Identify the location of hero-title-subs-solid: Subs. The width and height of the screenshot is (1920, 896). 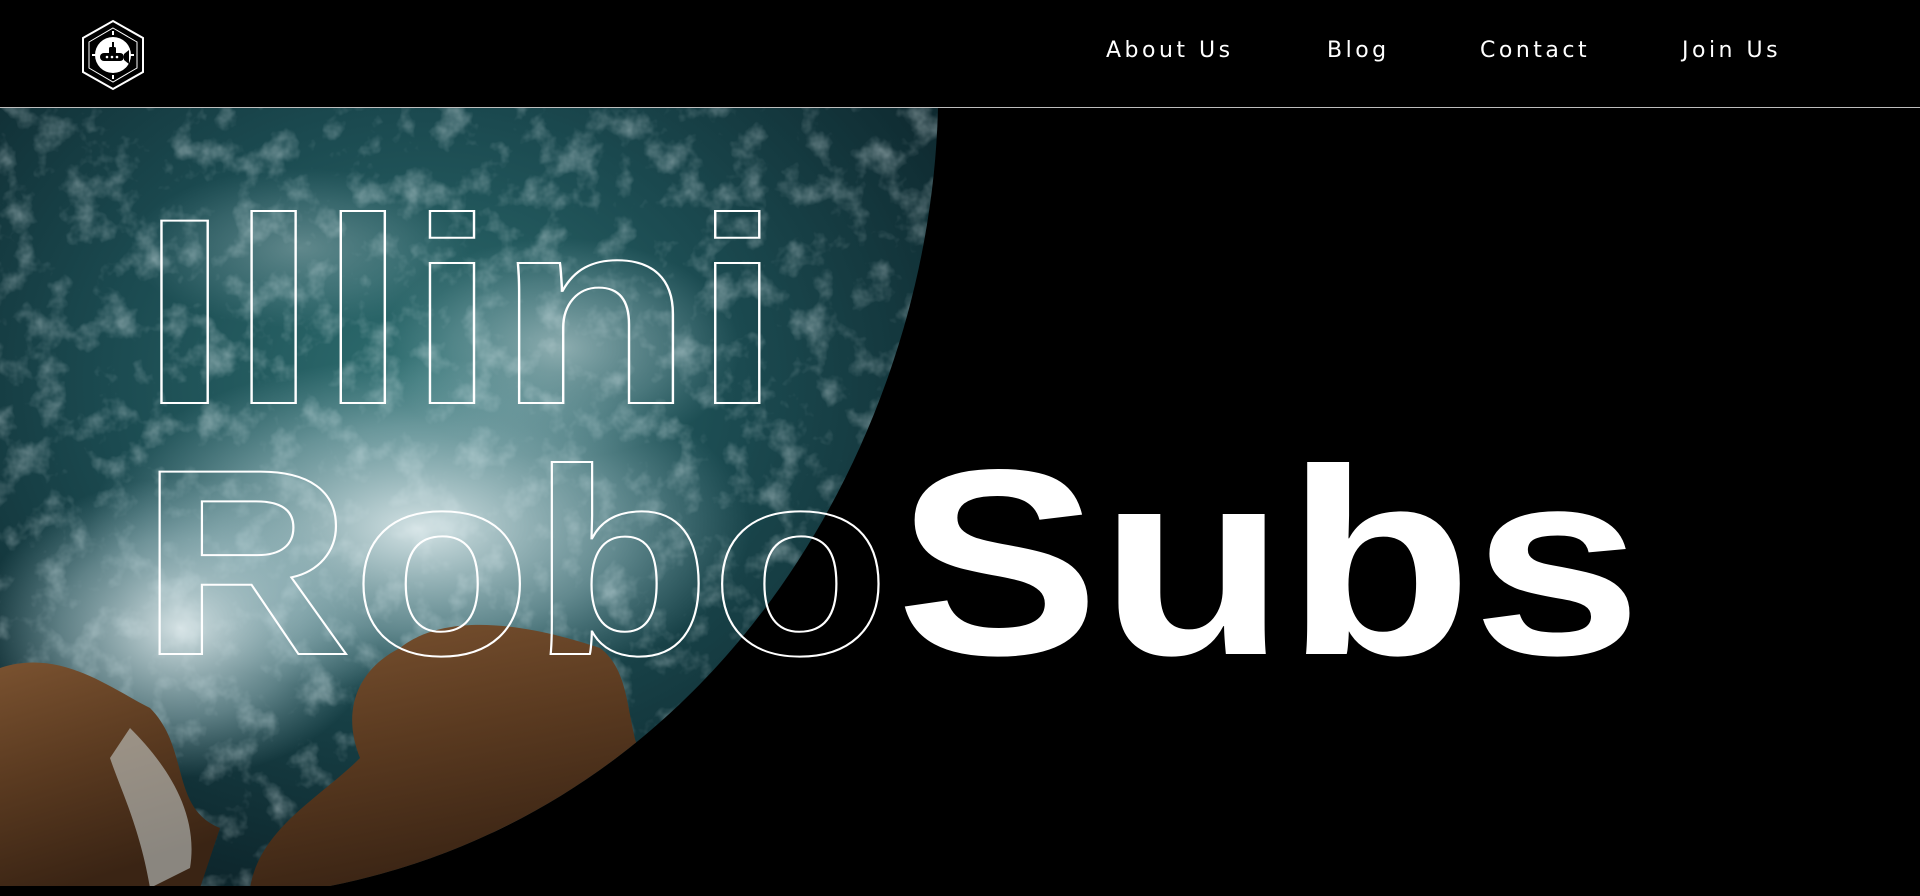
(1269, 563).